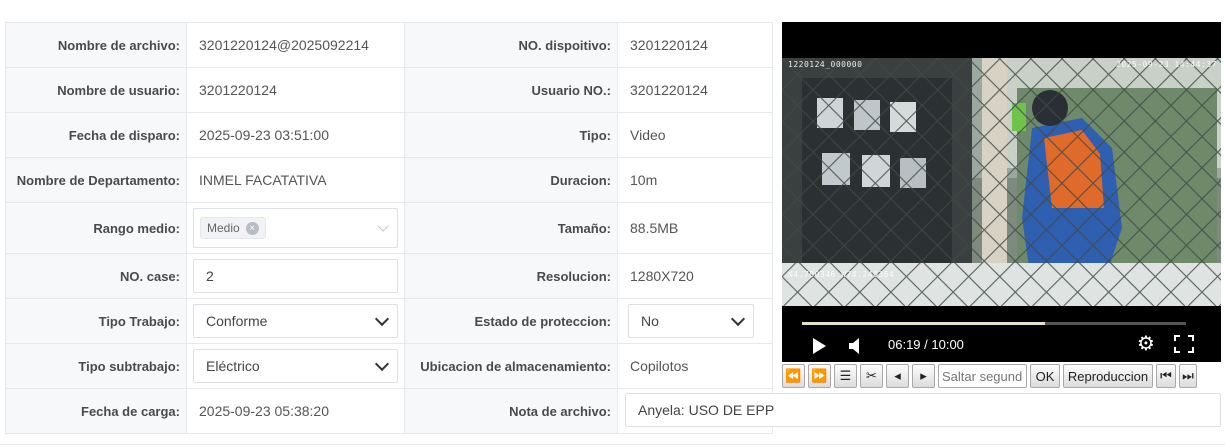 The height and width of the screenshot is (447, 1225). I want to click on duration-value: 10m, so click(644, 180).